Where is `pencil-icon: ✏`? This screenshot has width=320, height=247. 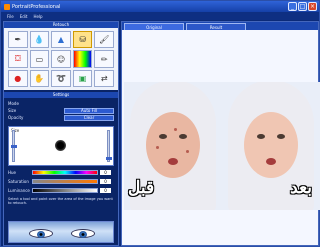 pencil-icon: ✏ is located at coordinates (104, 59).